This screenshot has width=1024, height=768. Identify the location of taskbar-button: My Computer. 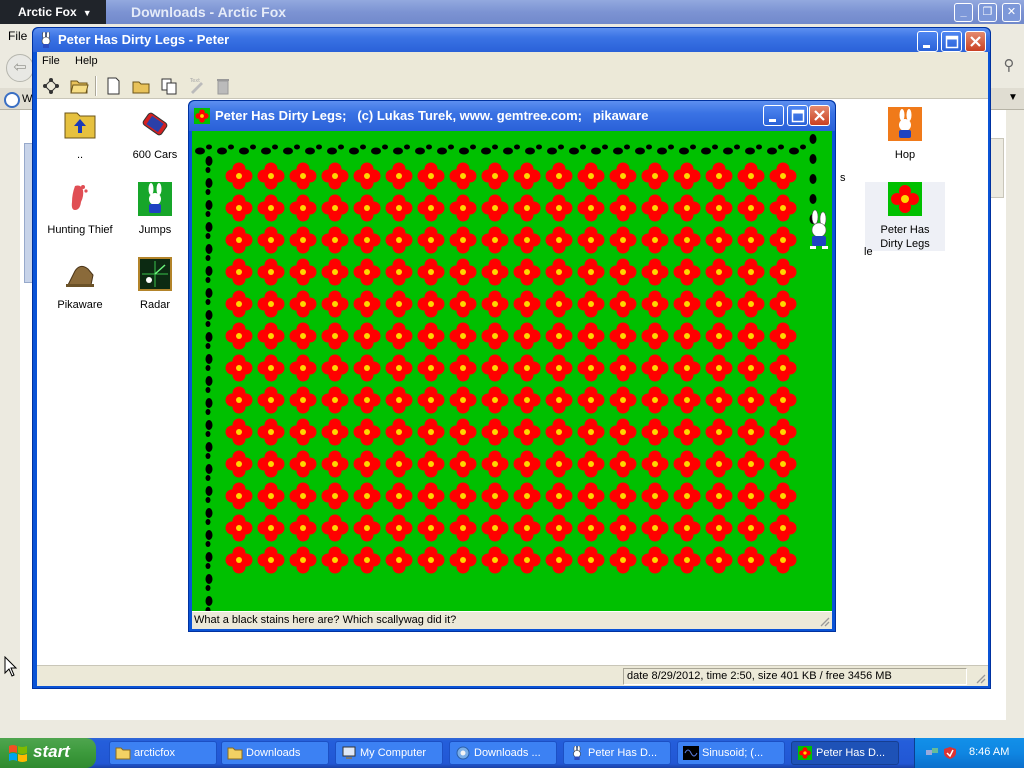
(389, 753).